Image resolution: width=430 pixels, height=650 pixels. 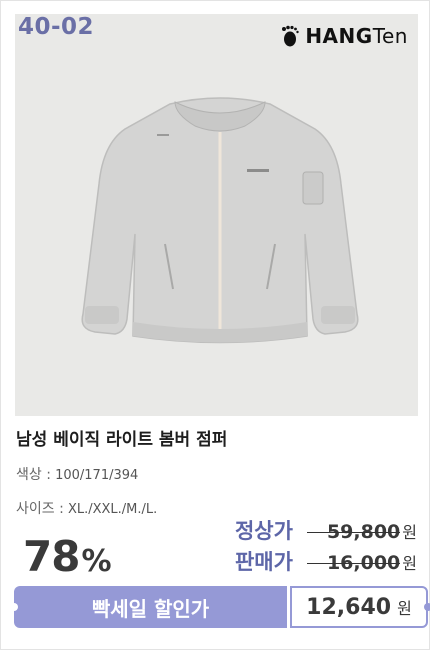 I want to click on sale-price-value: 16,000, so click(x=353, y=563).